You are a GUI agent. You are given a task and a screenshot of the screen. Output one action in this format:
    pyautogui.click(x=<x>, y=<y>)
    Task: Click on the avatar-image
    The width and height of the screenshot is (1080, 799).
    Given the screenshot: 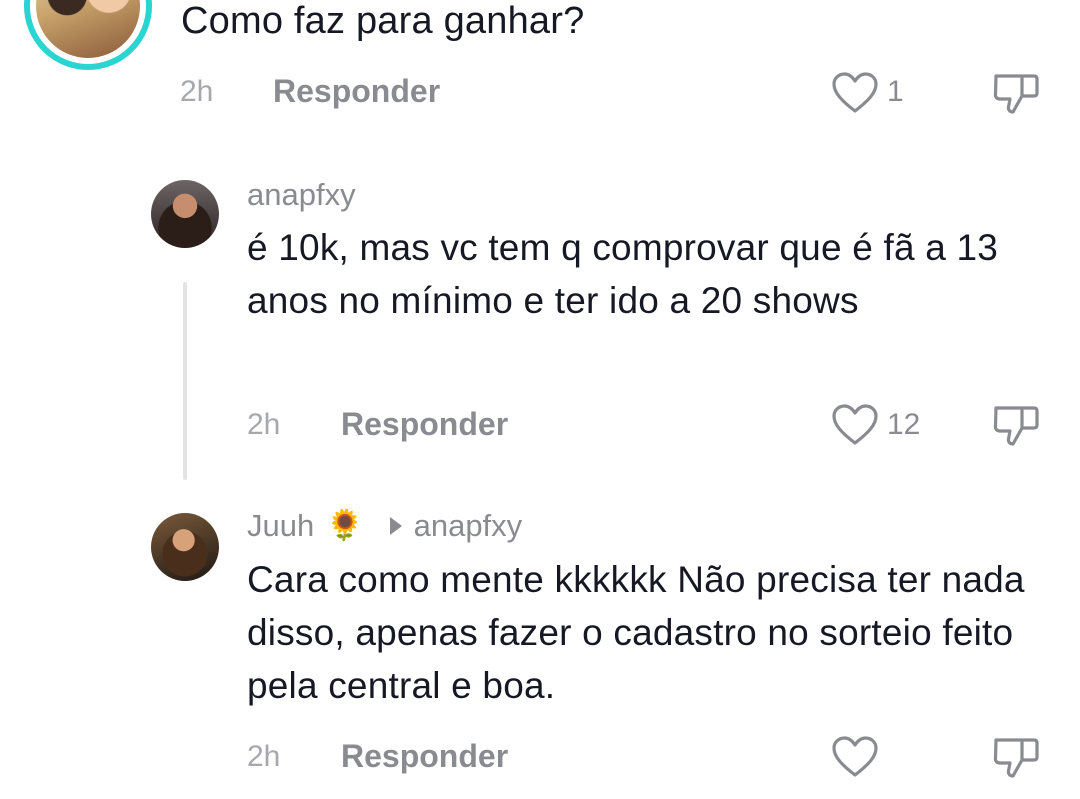 What is the action you would take?
    pyautogui.click(x=88, y=29)
    